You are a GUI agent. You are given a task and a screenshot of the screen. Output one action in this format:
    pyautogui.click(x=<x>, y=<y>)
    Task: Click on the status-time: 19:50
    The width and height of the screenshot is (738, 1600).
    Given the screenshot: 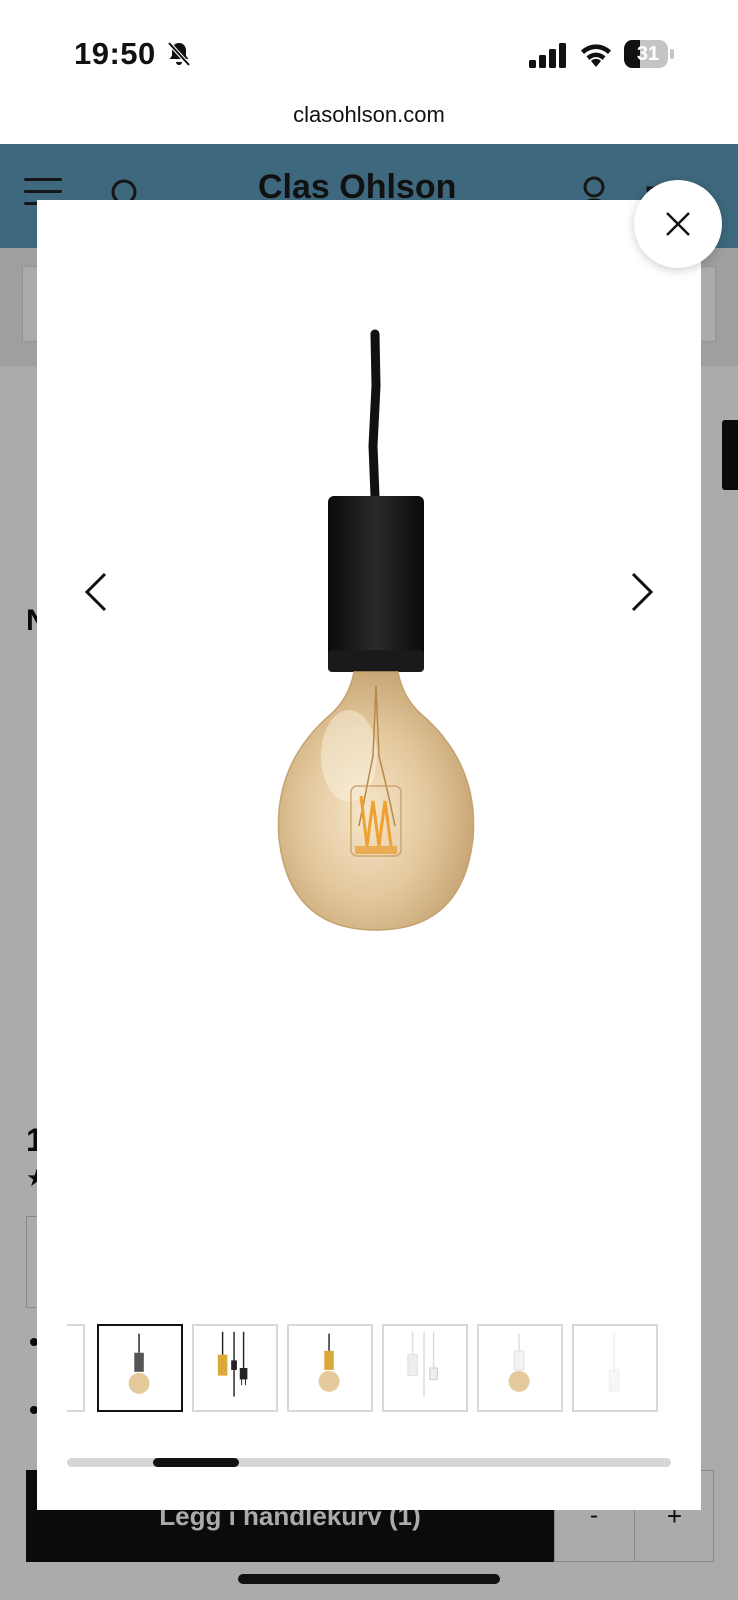 What is the action you would take?
    pyautogui.click(x=115, y=53)
    